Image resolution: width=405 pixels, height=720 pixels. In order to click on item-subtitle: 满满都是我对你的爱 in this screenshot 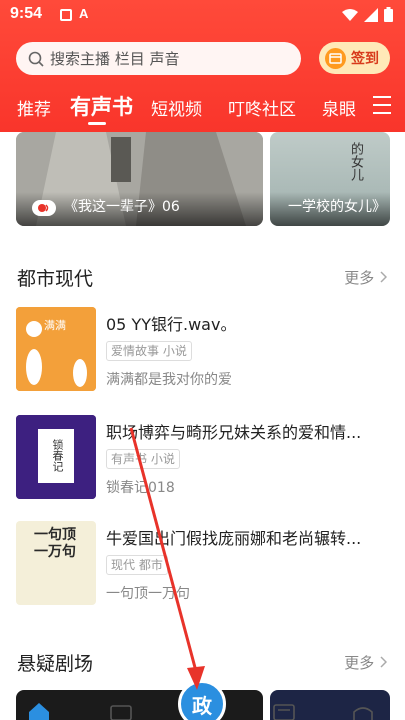, I will do `click(169, 380)`.